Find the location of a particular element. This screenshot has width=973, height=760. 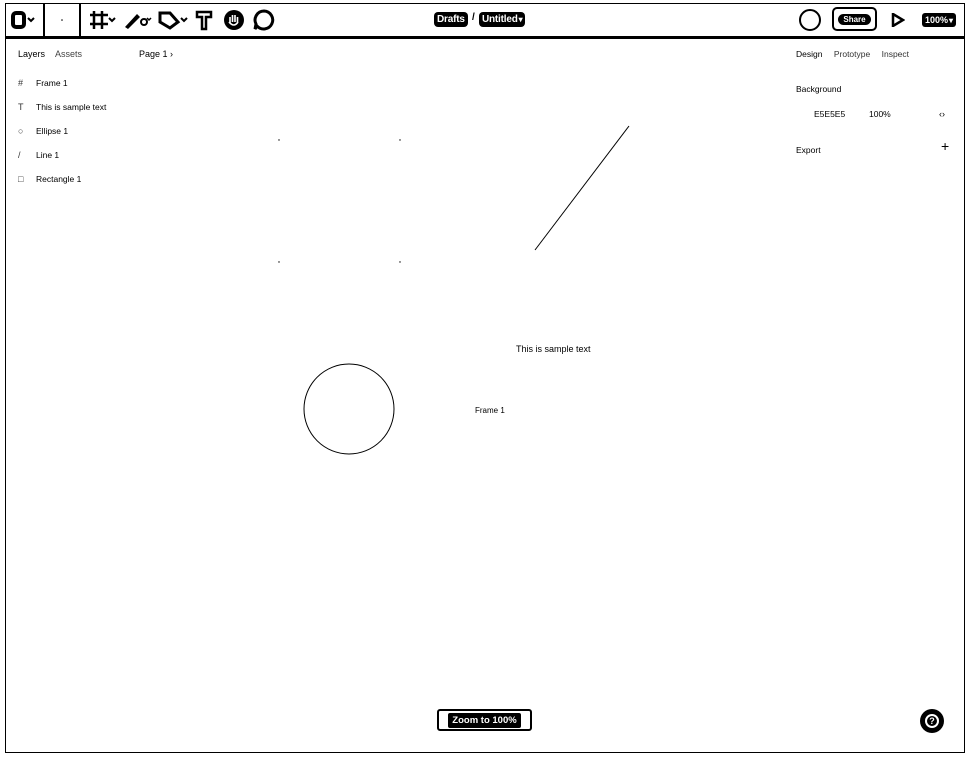

layer-label: Rectangle 1 is located at coordinates (59, 179).